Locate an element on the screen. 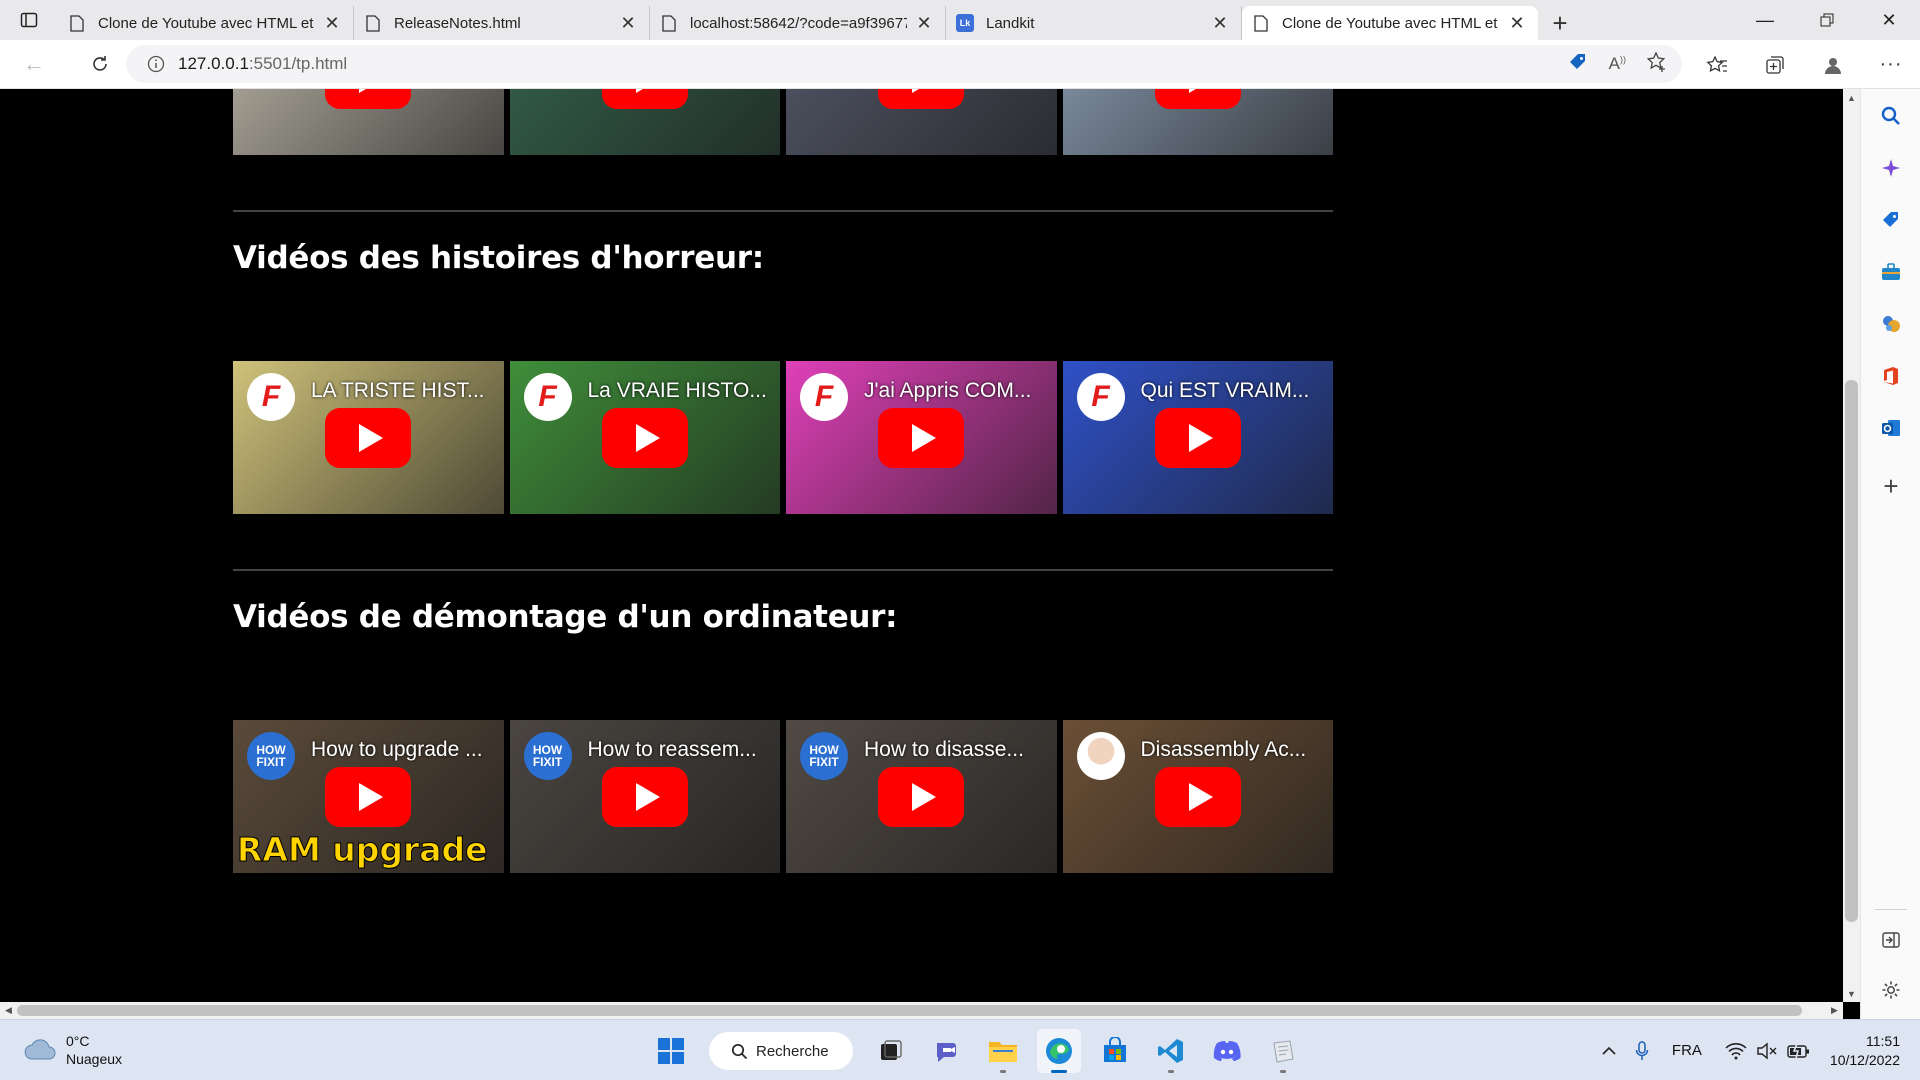  tab-localhost: localhost:58642/?code=a9f39677 ✕ is located at coordinates (798, 23).